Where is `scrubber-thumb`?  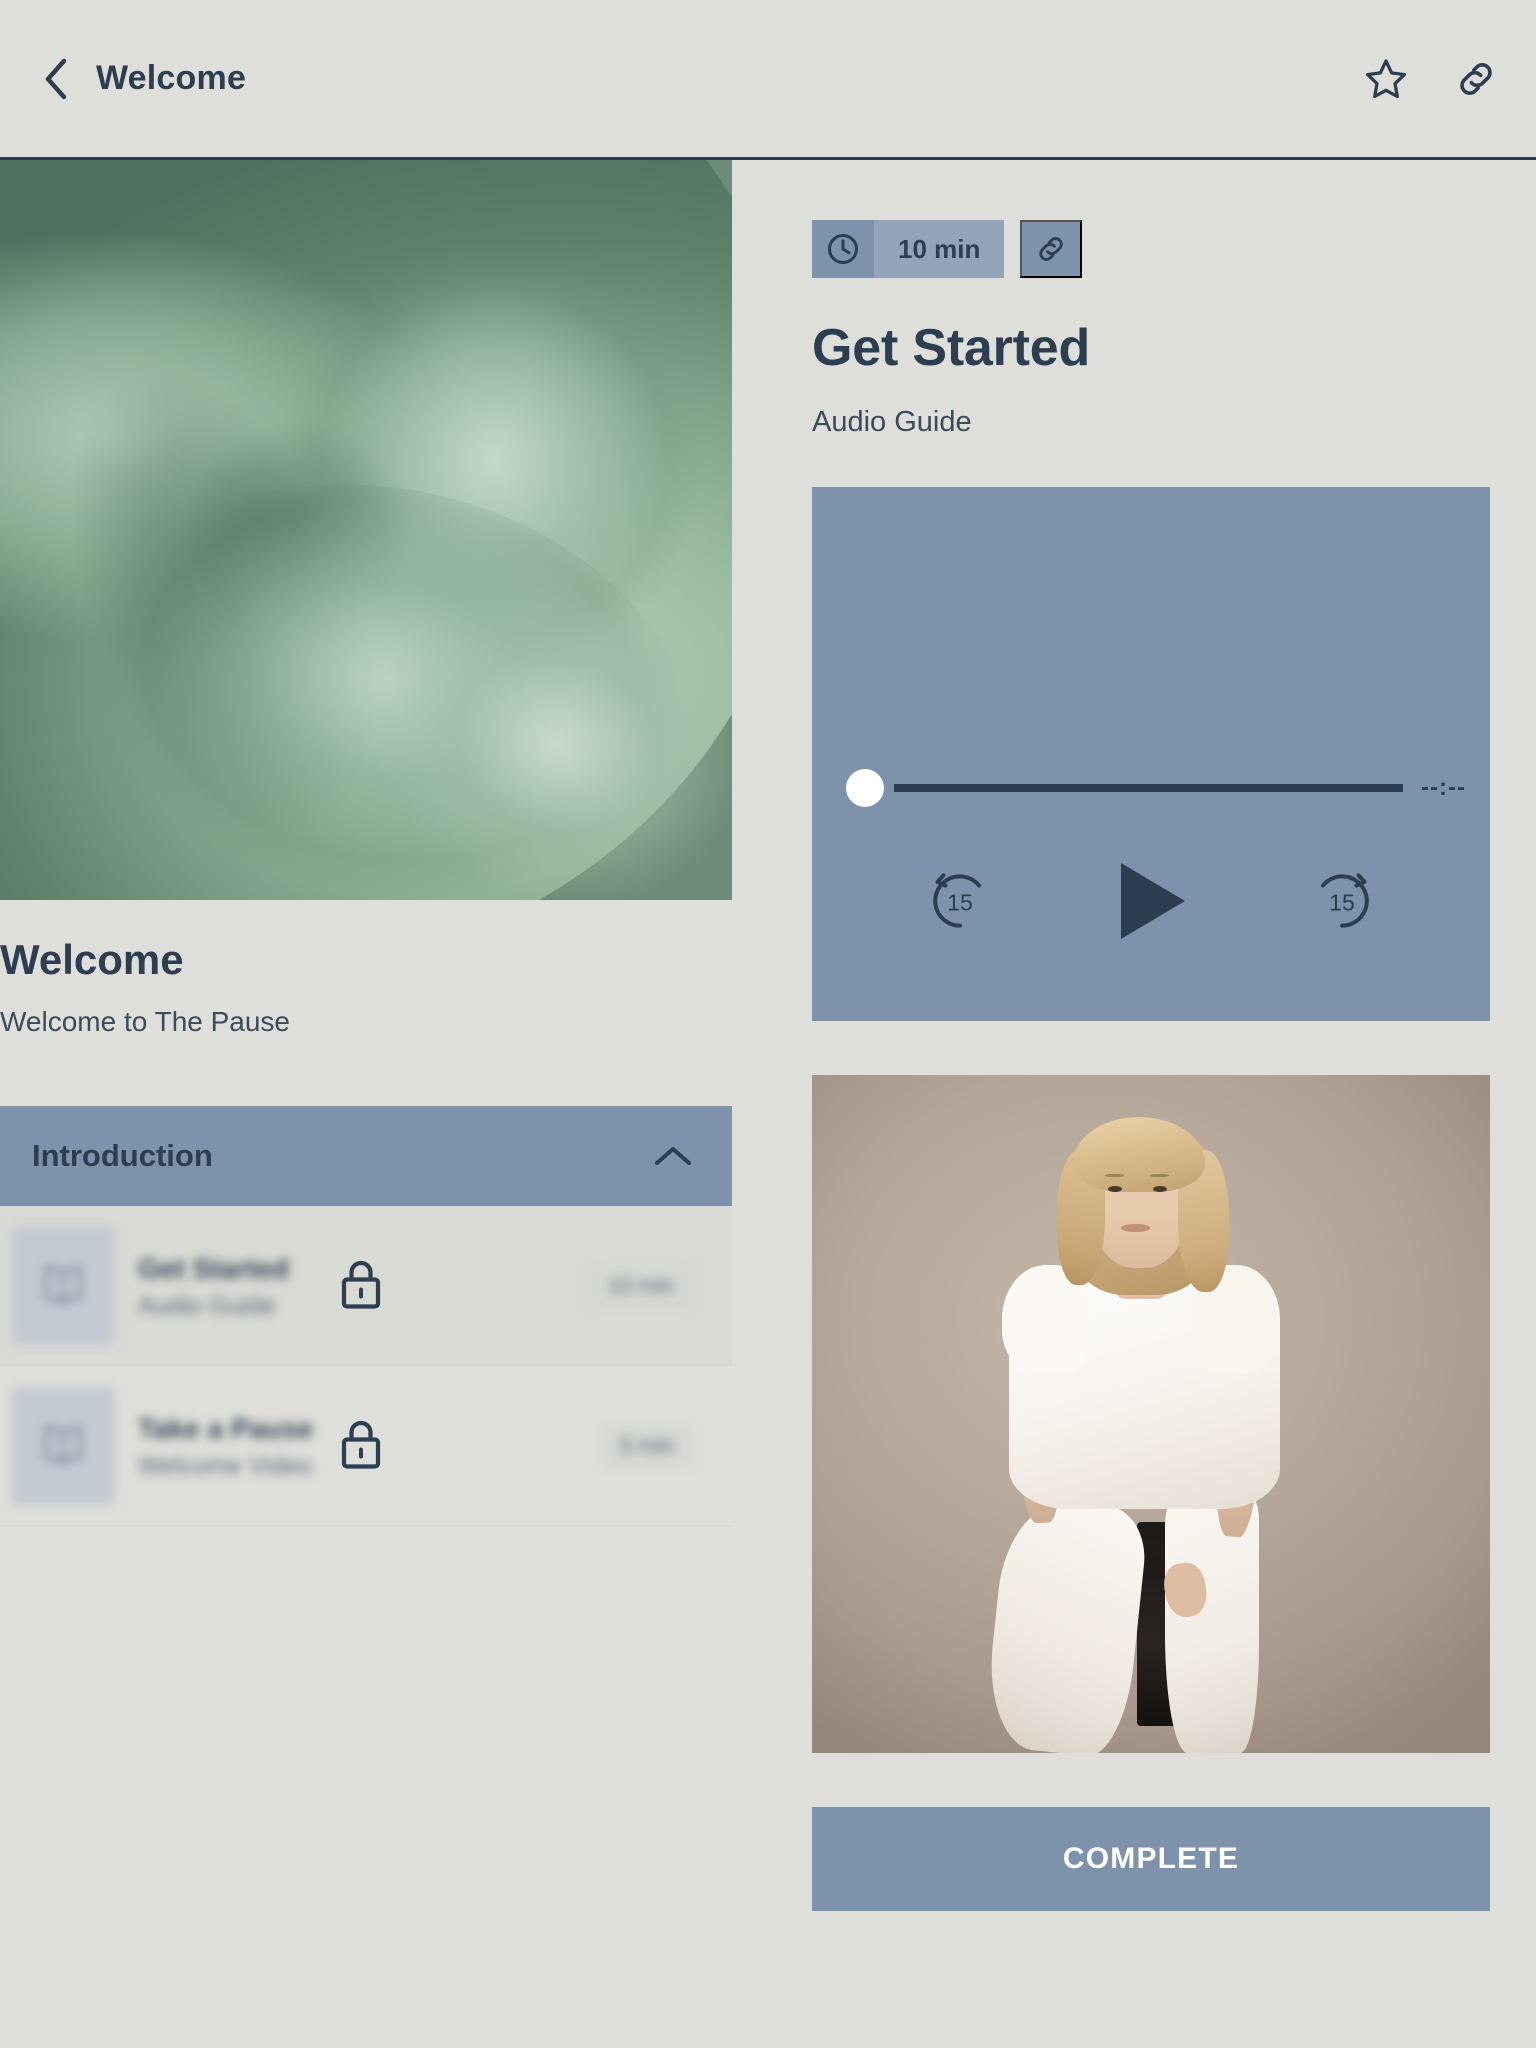 scrubber-thumb is located at coordinates (865, 788).